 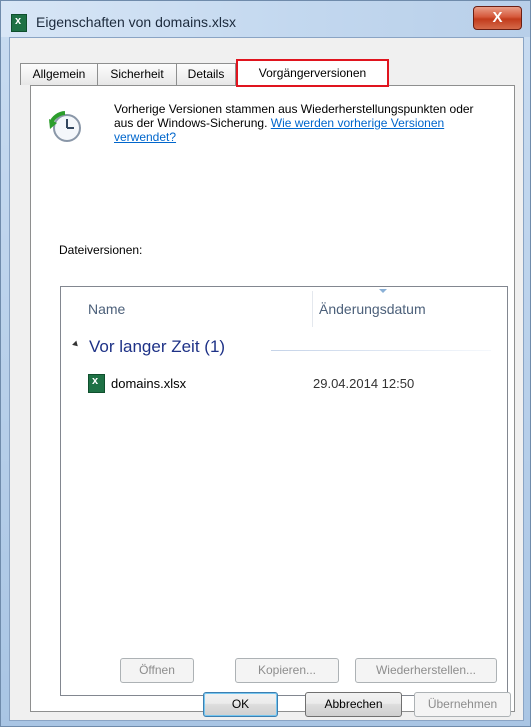 I want to click on open-label: Öffnen, so click(x=157, y=670).